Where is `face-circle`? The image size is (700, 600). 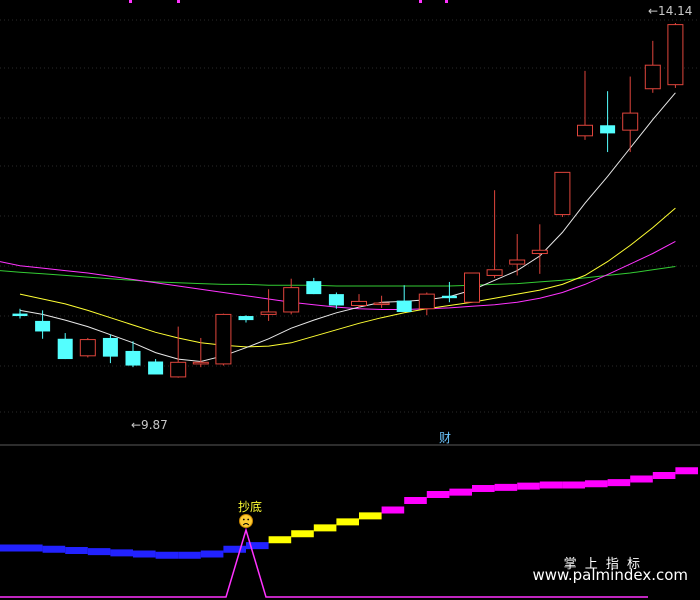
face-circle is located at coordinates (246, 521).